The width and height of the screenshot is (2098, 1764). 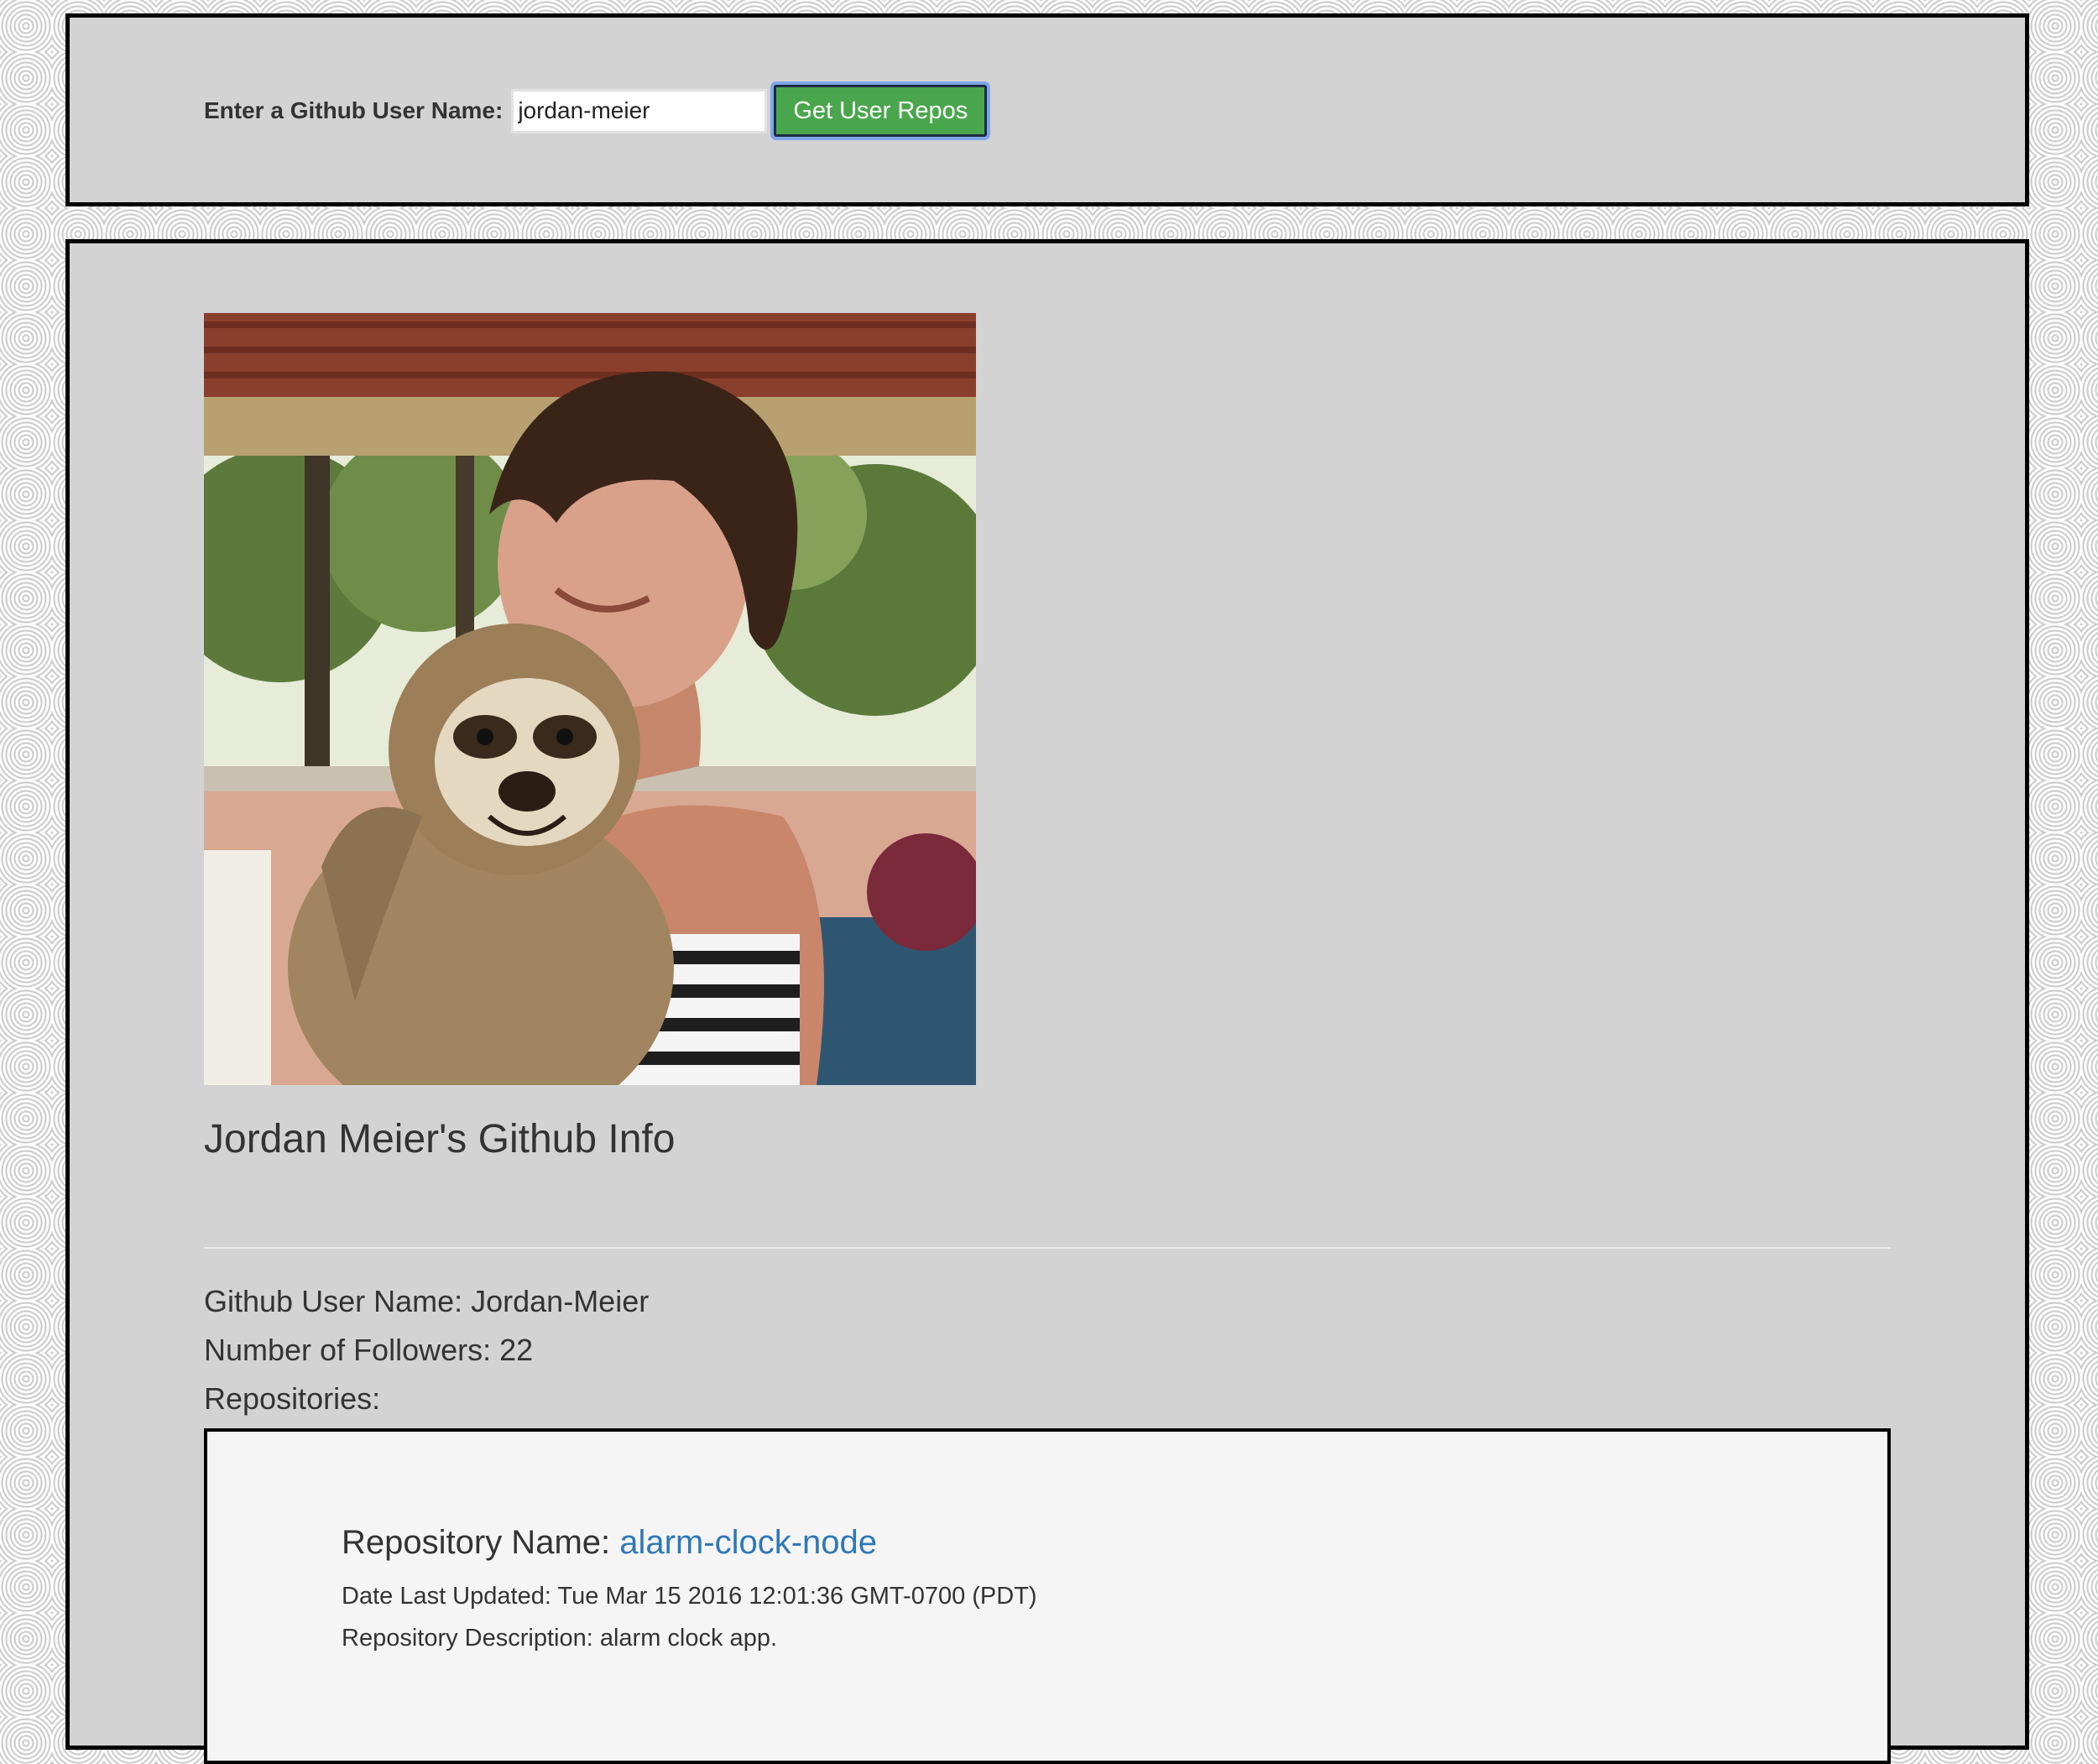 What do you see at coordinates (560, 1301) in the screenshot?
I see `username-info-value: Jordan-Meier` at bounding box center [560, 1301].